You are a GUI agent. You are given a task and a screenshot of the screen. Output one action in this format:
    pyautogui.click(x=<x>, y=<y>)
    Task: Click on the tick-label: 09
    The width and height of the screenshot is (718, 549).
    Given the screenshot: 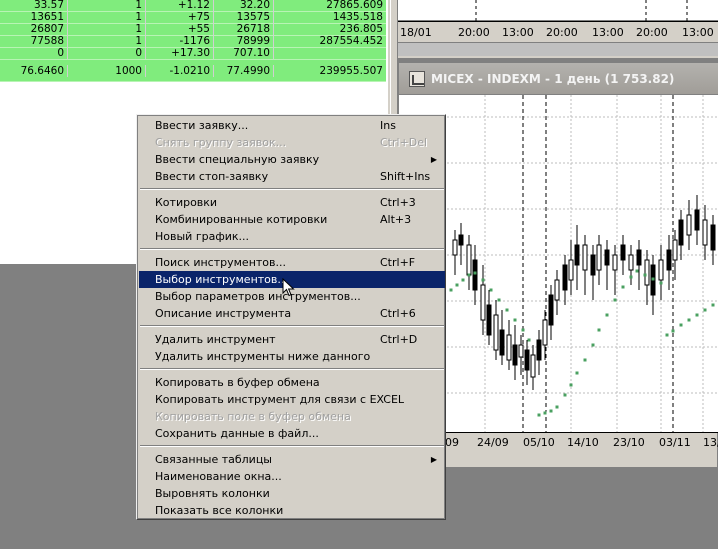 What is the action you would take?
    pyautogui.click(x=452, y=442)
    